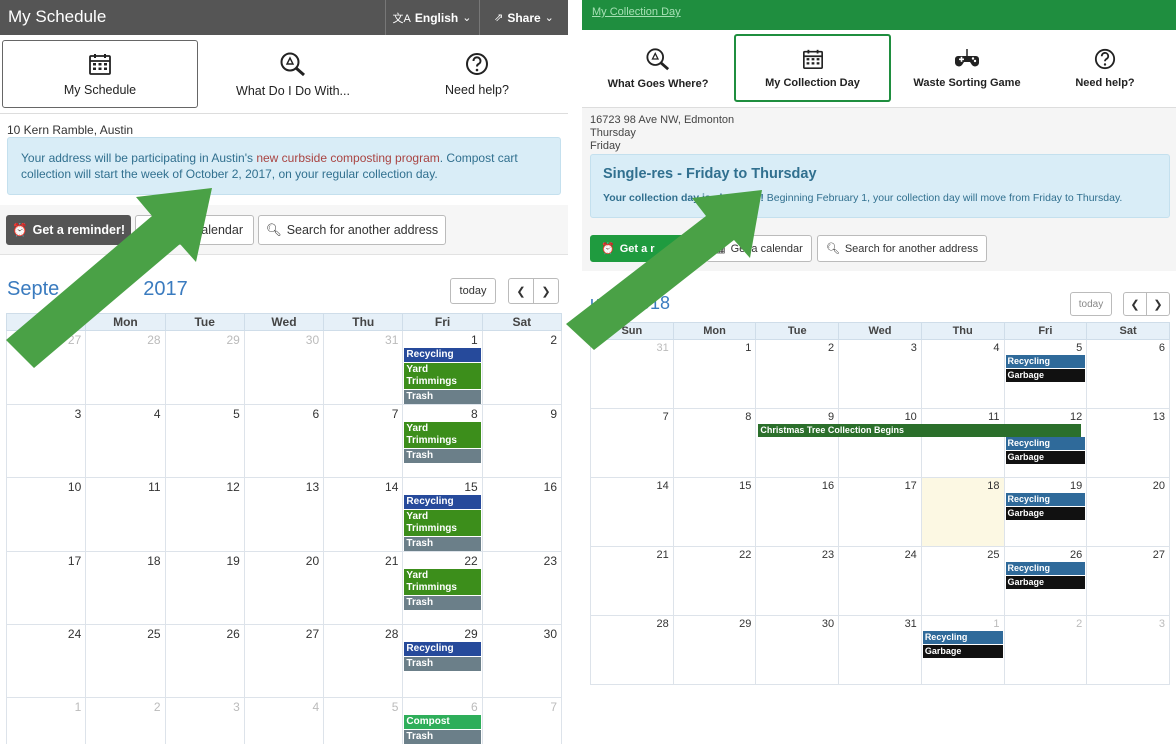 This screenshot has width=1176, height=744. I want to click on calendar-event-compost: Compost, so click(442, 722).